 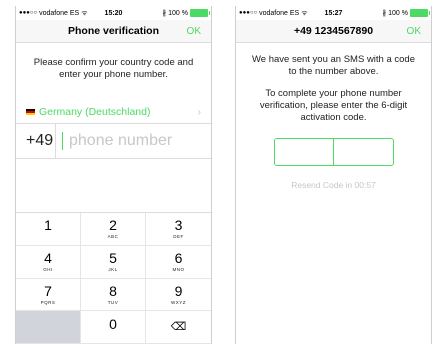 I want to click on key-4: 4 GHI, so click(x=48, y=262).